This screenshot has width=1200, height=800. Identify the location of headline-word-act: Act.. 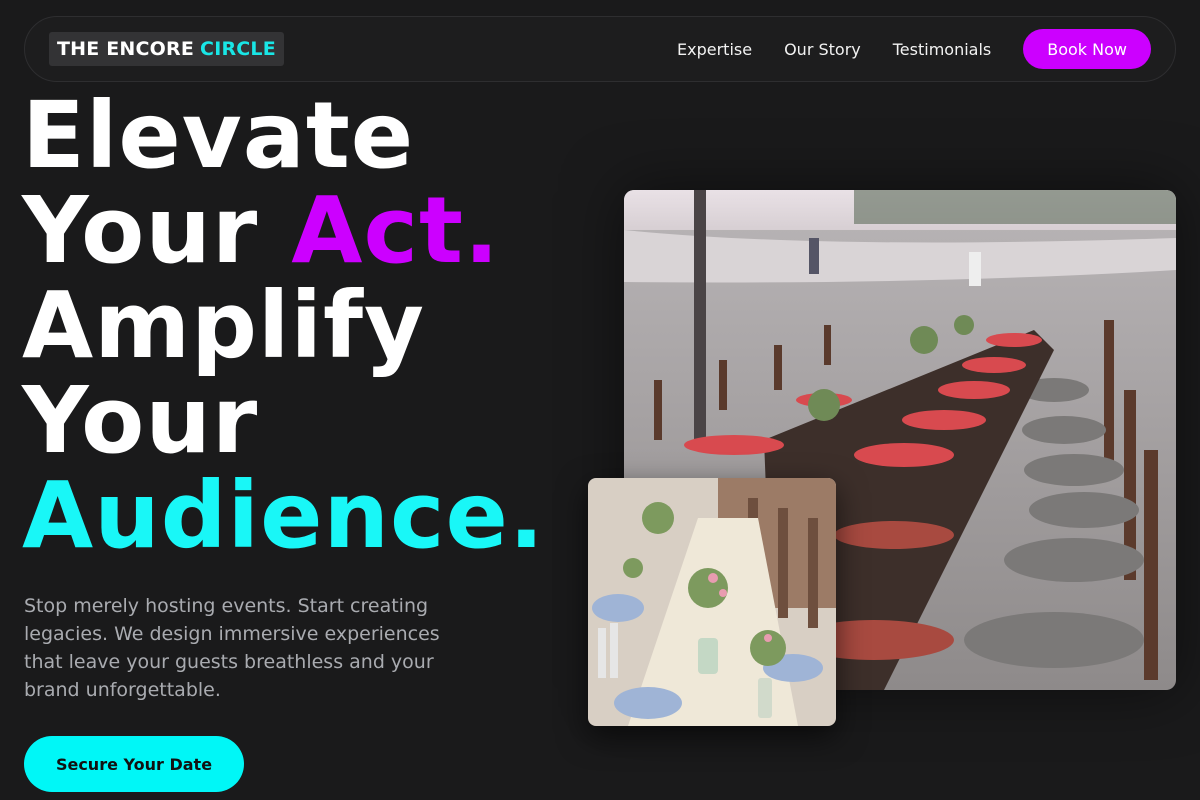
(395, 230).